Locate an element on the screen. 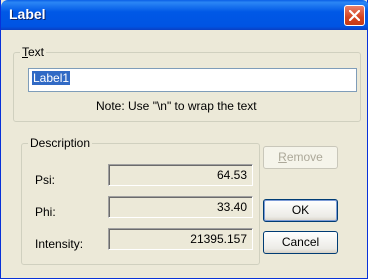 Image resolution: width=368 pixels, height=279 pixels. psi-value: 64.53 is located at coordinates (180, 175).